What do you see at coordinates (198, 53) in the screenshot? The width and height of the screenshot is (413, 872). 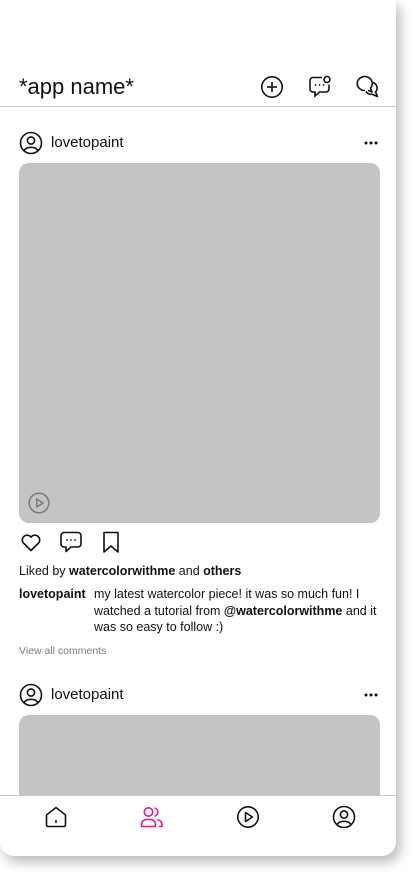 I see `top-bar: *app name*` at bounding box center [198, 53].